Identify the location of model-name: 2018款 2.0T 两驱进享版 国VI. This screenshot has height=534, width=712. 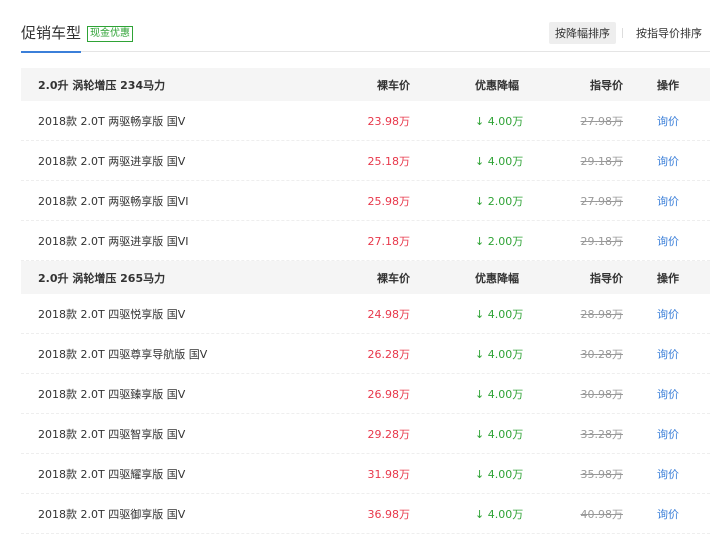
(113, 241).